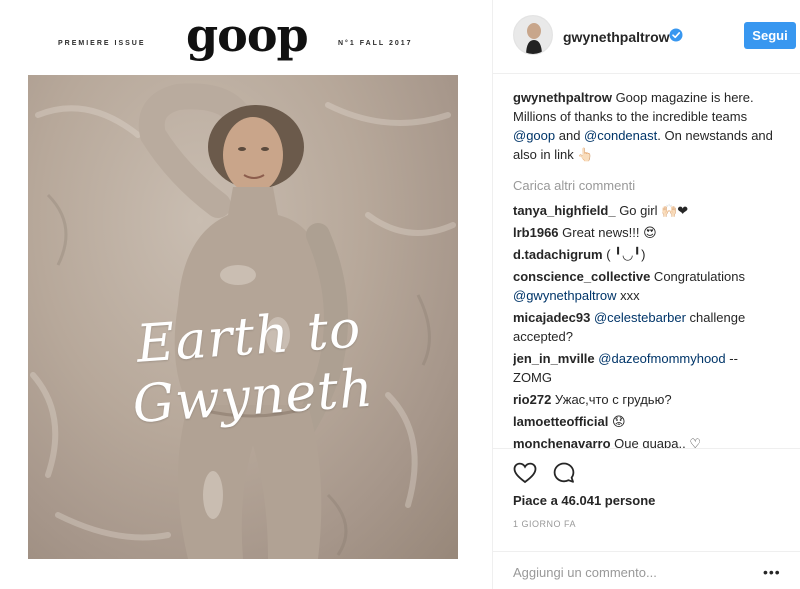 The height and width of the screenshot is (589, 800). Describe the element at coordinates (650, 232) in the screenshot. I see `comment-text-end: 😍` at that location.